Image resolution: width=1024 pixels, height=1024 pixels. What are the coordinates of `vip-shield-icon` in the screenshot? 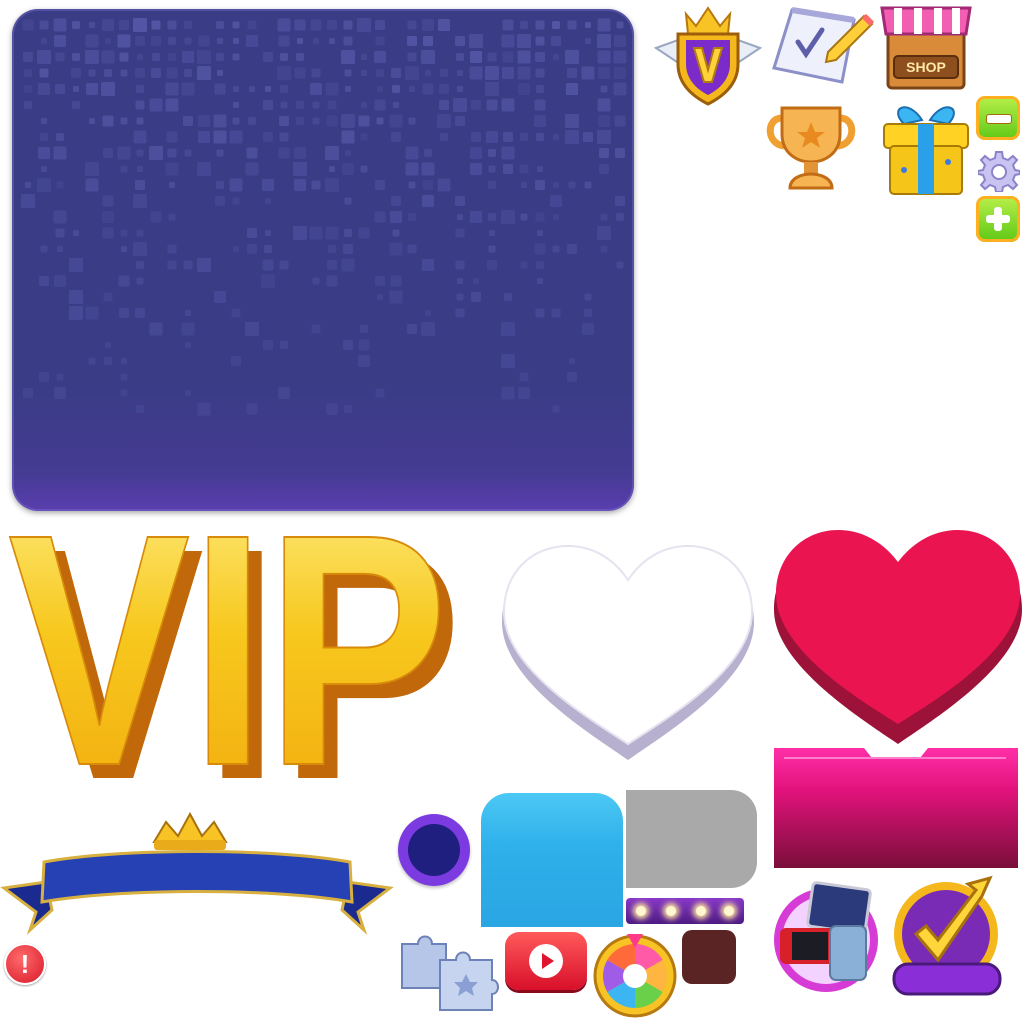 It's located at (708, 54).